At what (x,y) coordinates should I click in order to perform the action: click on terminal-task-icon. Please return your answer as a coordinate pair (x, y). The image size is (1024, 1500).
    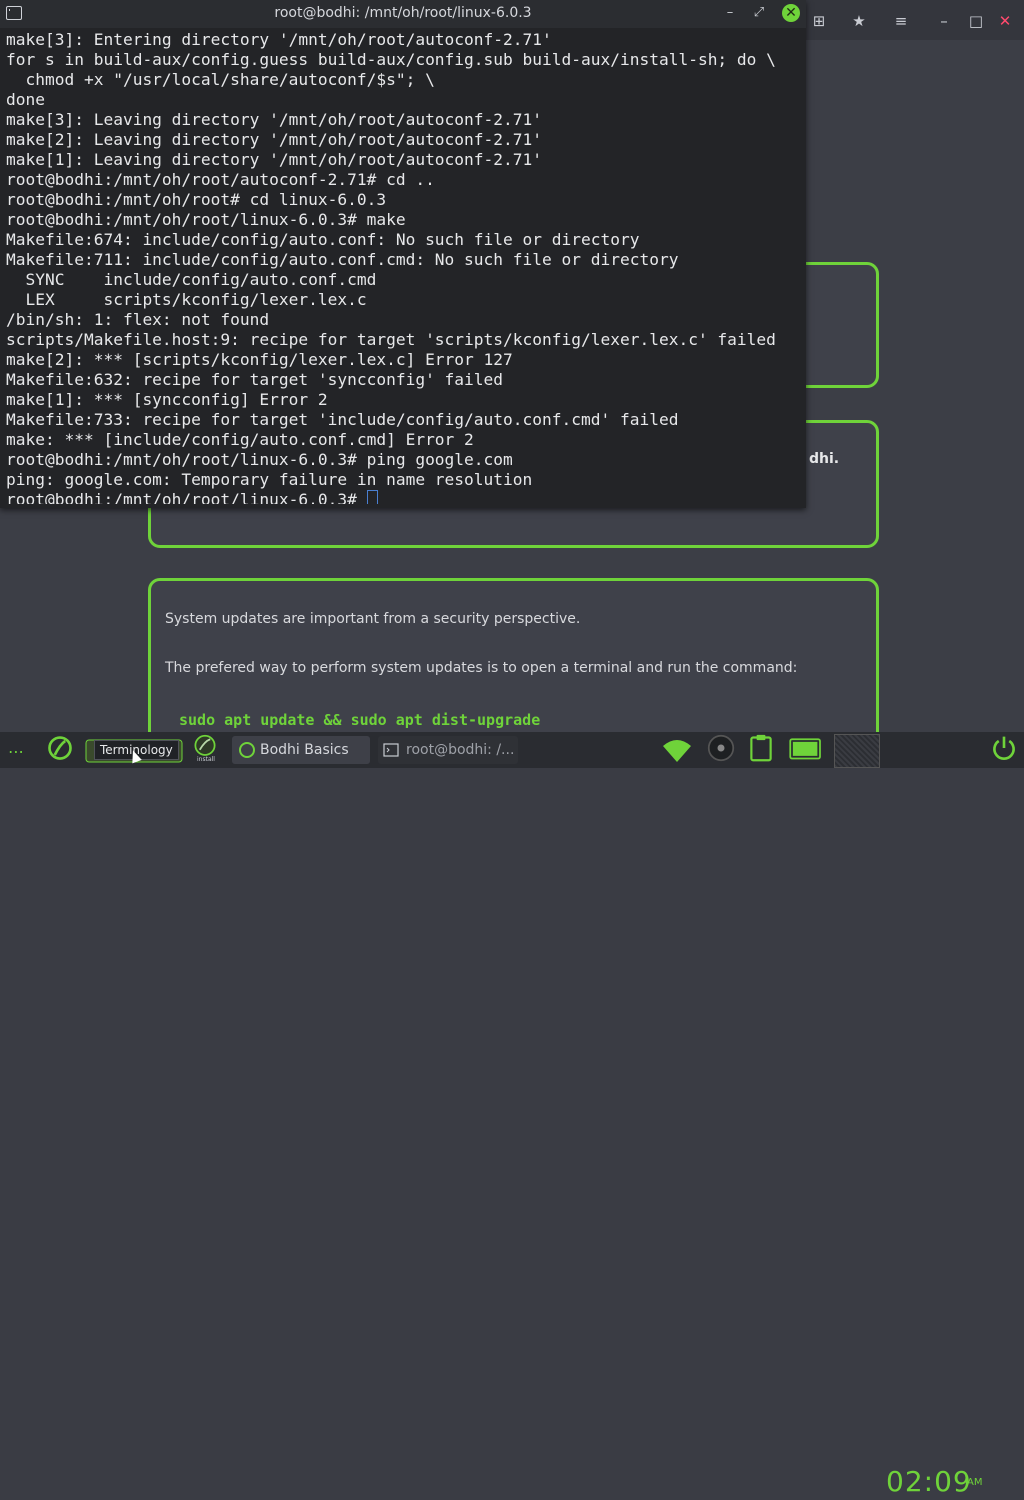
    Looking at the image, I should click on (391, 750).